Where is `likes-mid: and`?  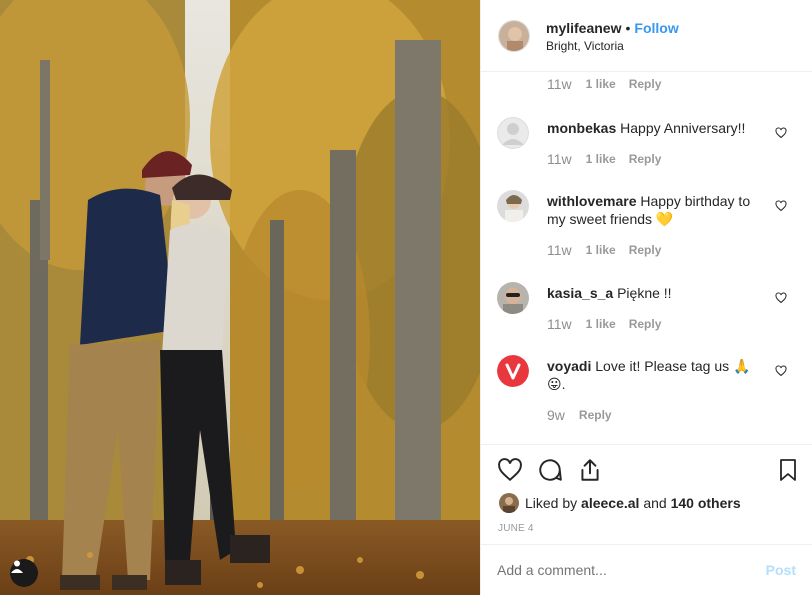
likes-mid: and is located at coordinates (655, 503).